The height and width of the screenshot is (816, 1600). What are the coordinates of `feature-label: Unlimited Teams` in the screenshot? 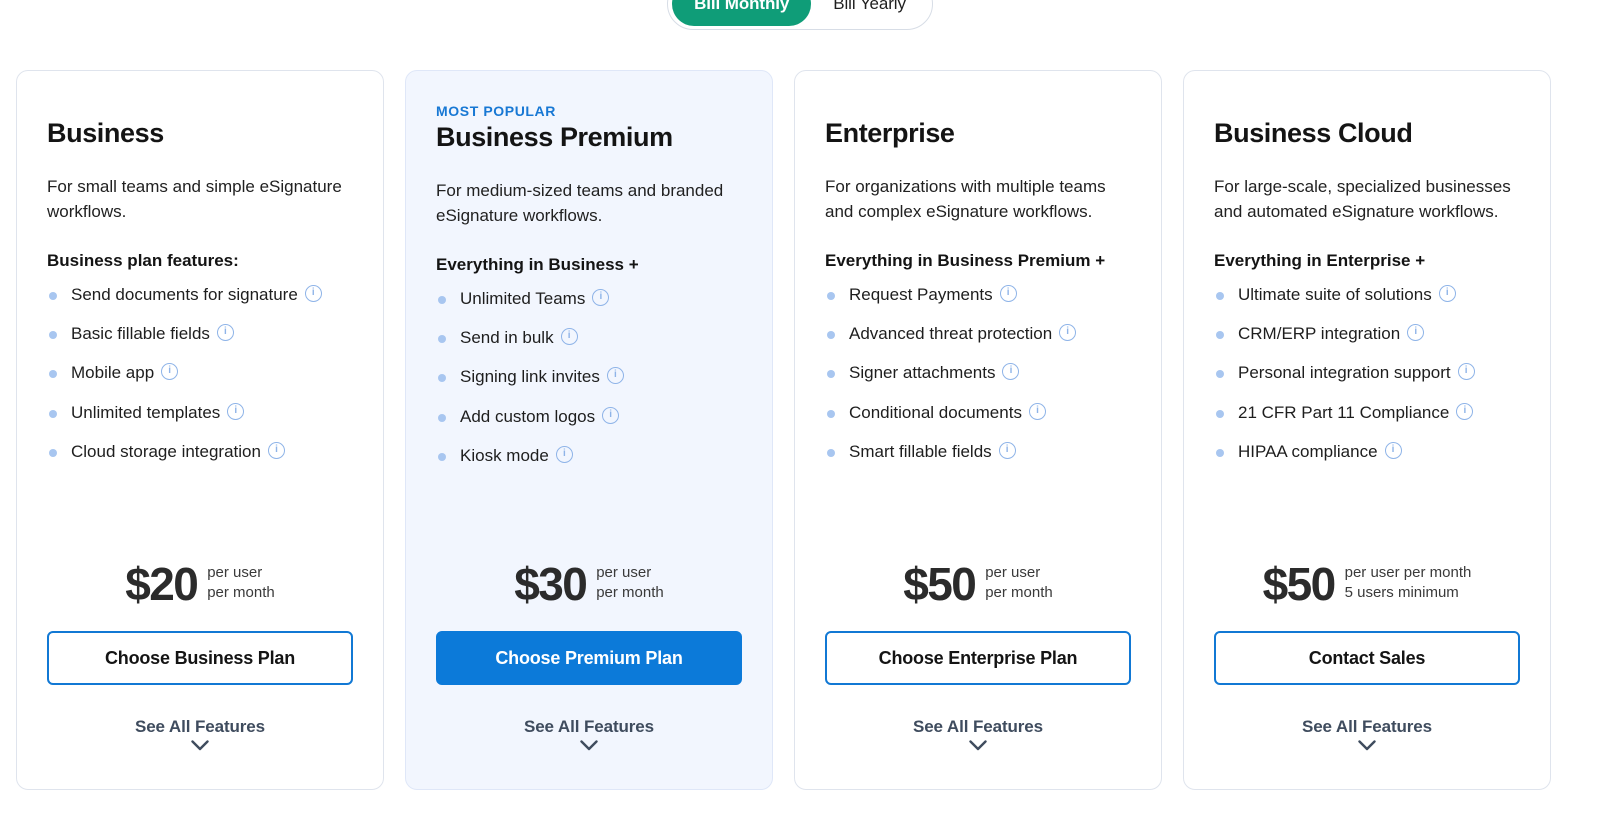 It's located at (523, 298).